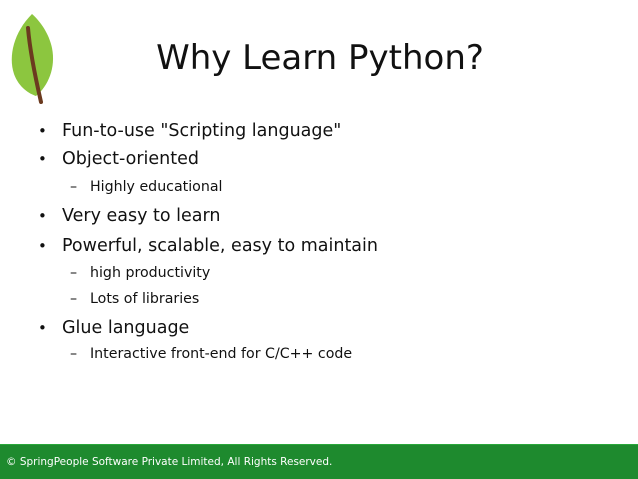 The image size is (638, 479). Describe the element at coordinates (126, 328) in the screenshot. I see `bullet-text: Glue language` at that location.